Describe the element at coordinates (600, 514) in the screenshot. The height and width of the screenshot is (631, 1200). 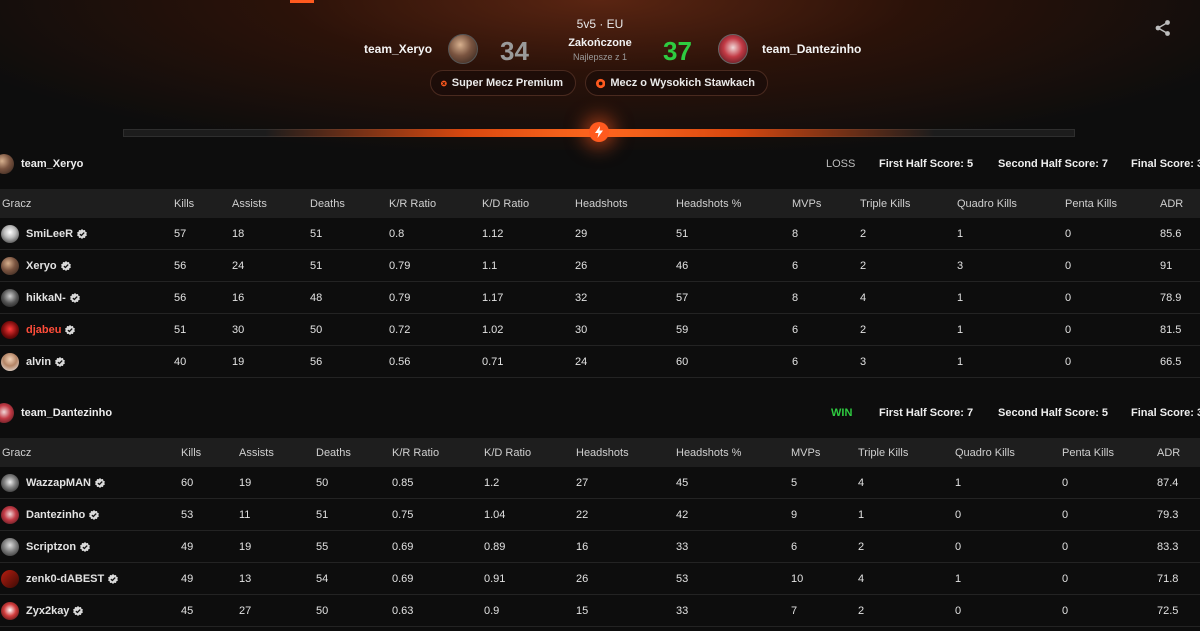
I see `table-row: Dantezinho 53 11 51 0.75 1.04 22 42 9 1 0 0 79.3` at that location.